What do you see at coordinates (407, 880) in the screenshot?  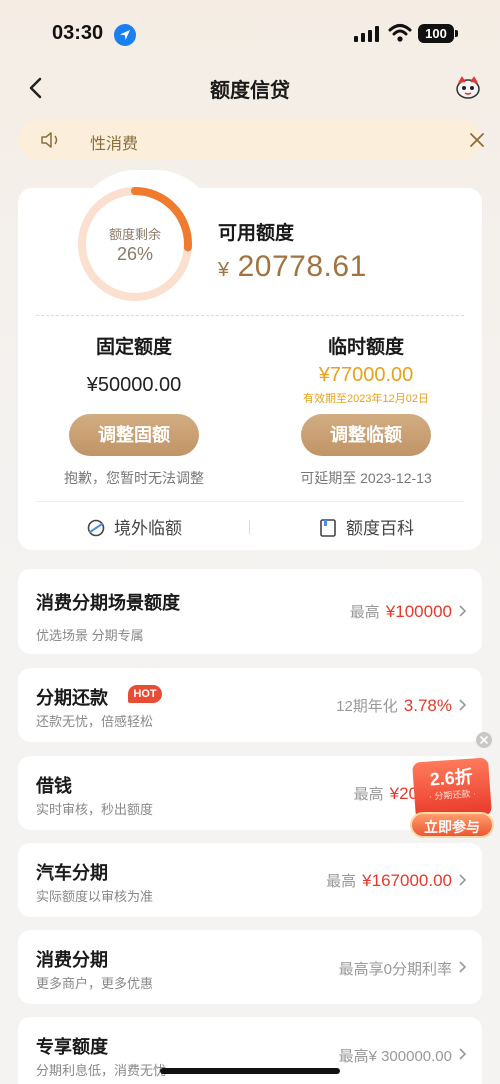 I see `row-value-amount: ¥167000.00` at bounding box center [407, 880].